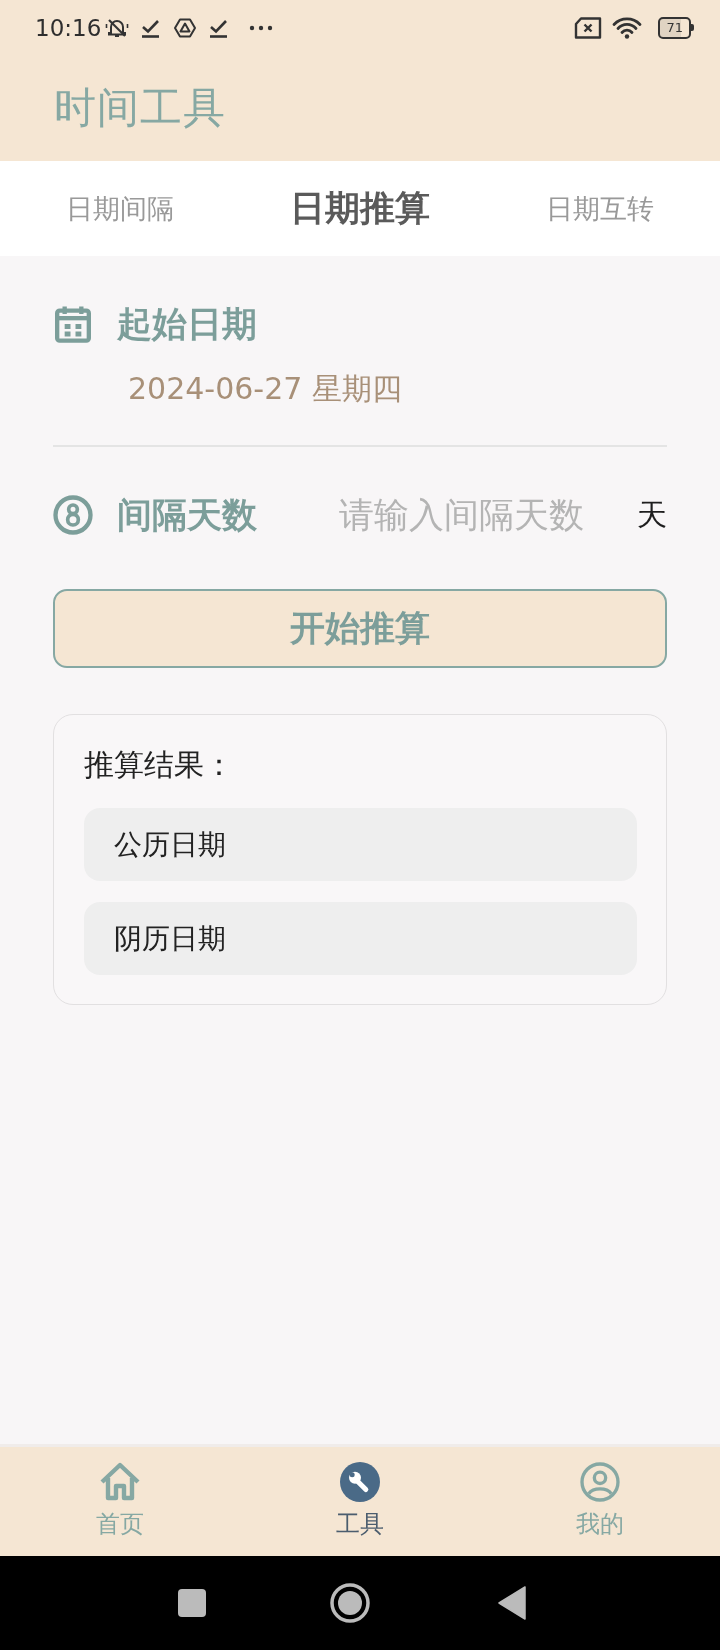 The width and height of the screenshot is (720, 1650). I want to click on result-field: 阴历日期, so click(360, 938).